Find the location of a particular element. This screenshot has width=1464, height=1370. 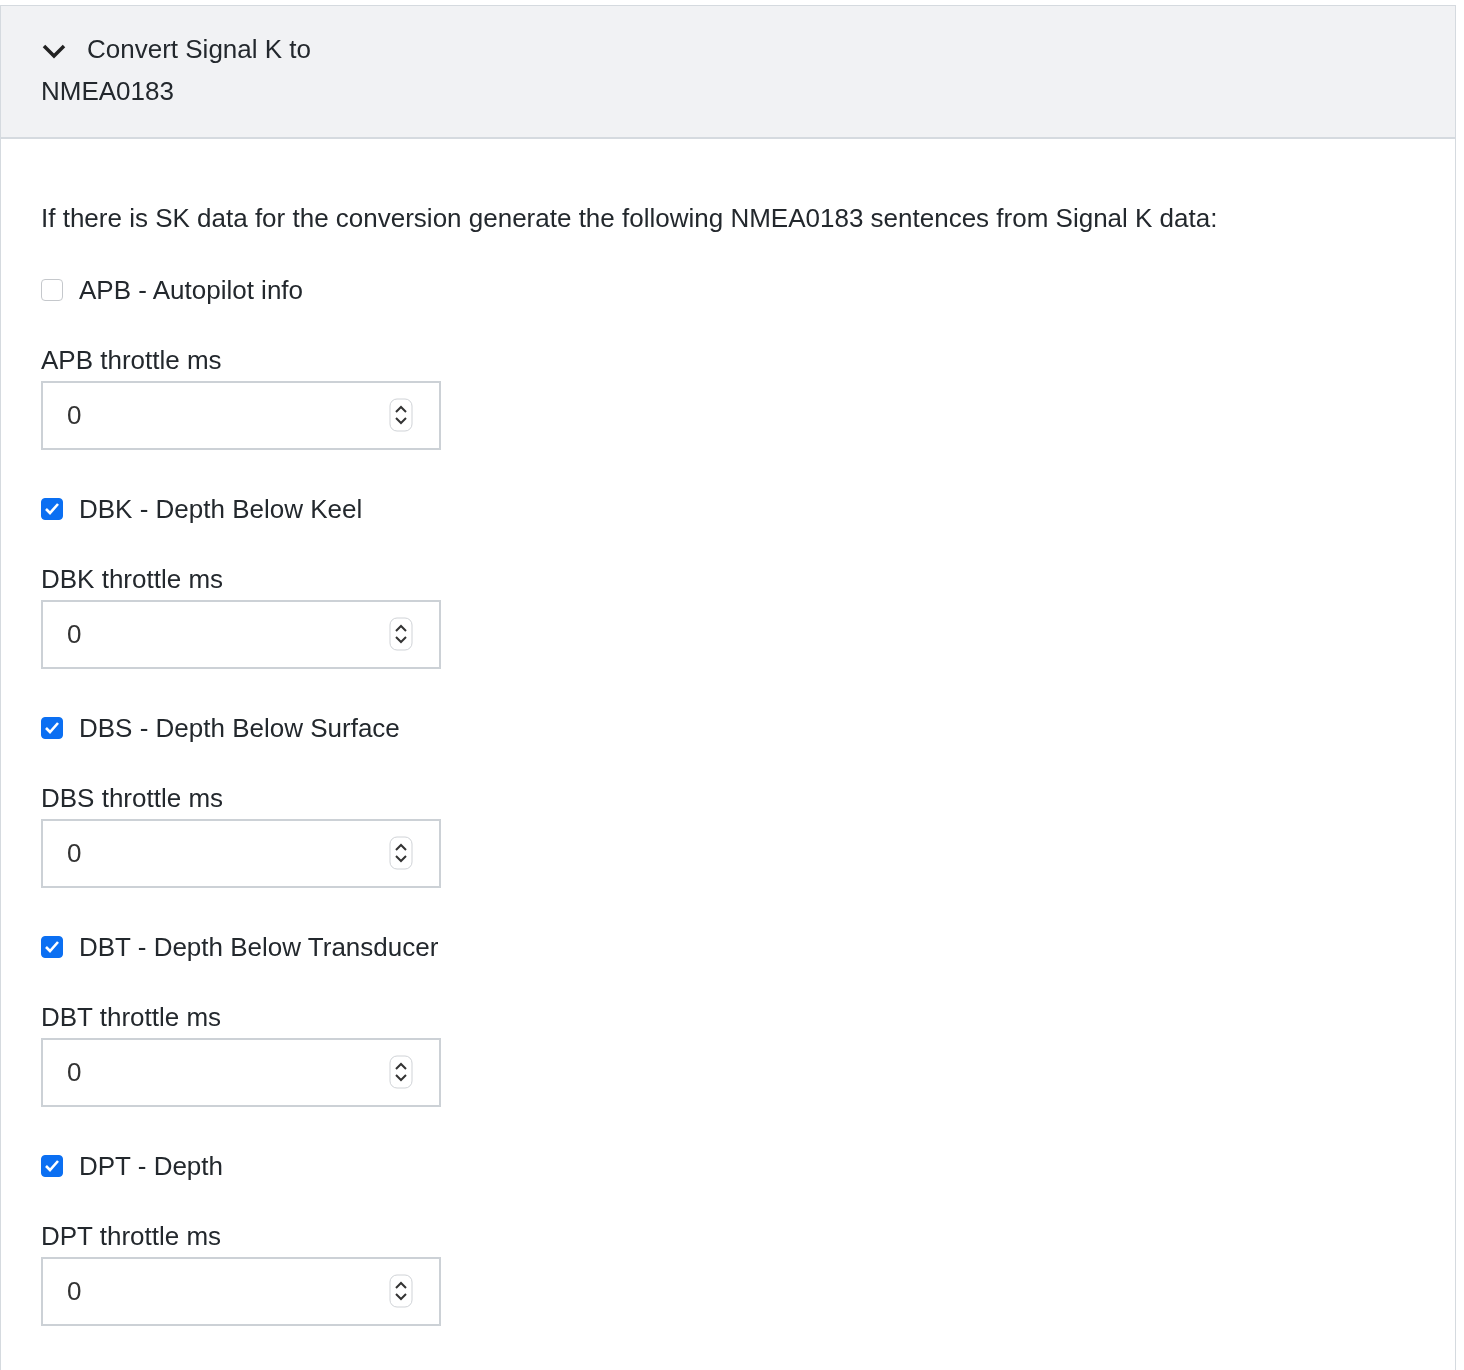

panel-title: Convert Signal K to NMEA0183 is located at coordinates (201, 70).